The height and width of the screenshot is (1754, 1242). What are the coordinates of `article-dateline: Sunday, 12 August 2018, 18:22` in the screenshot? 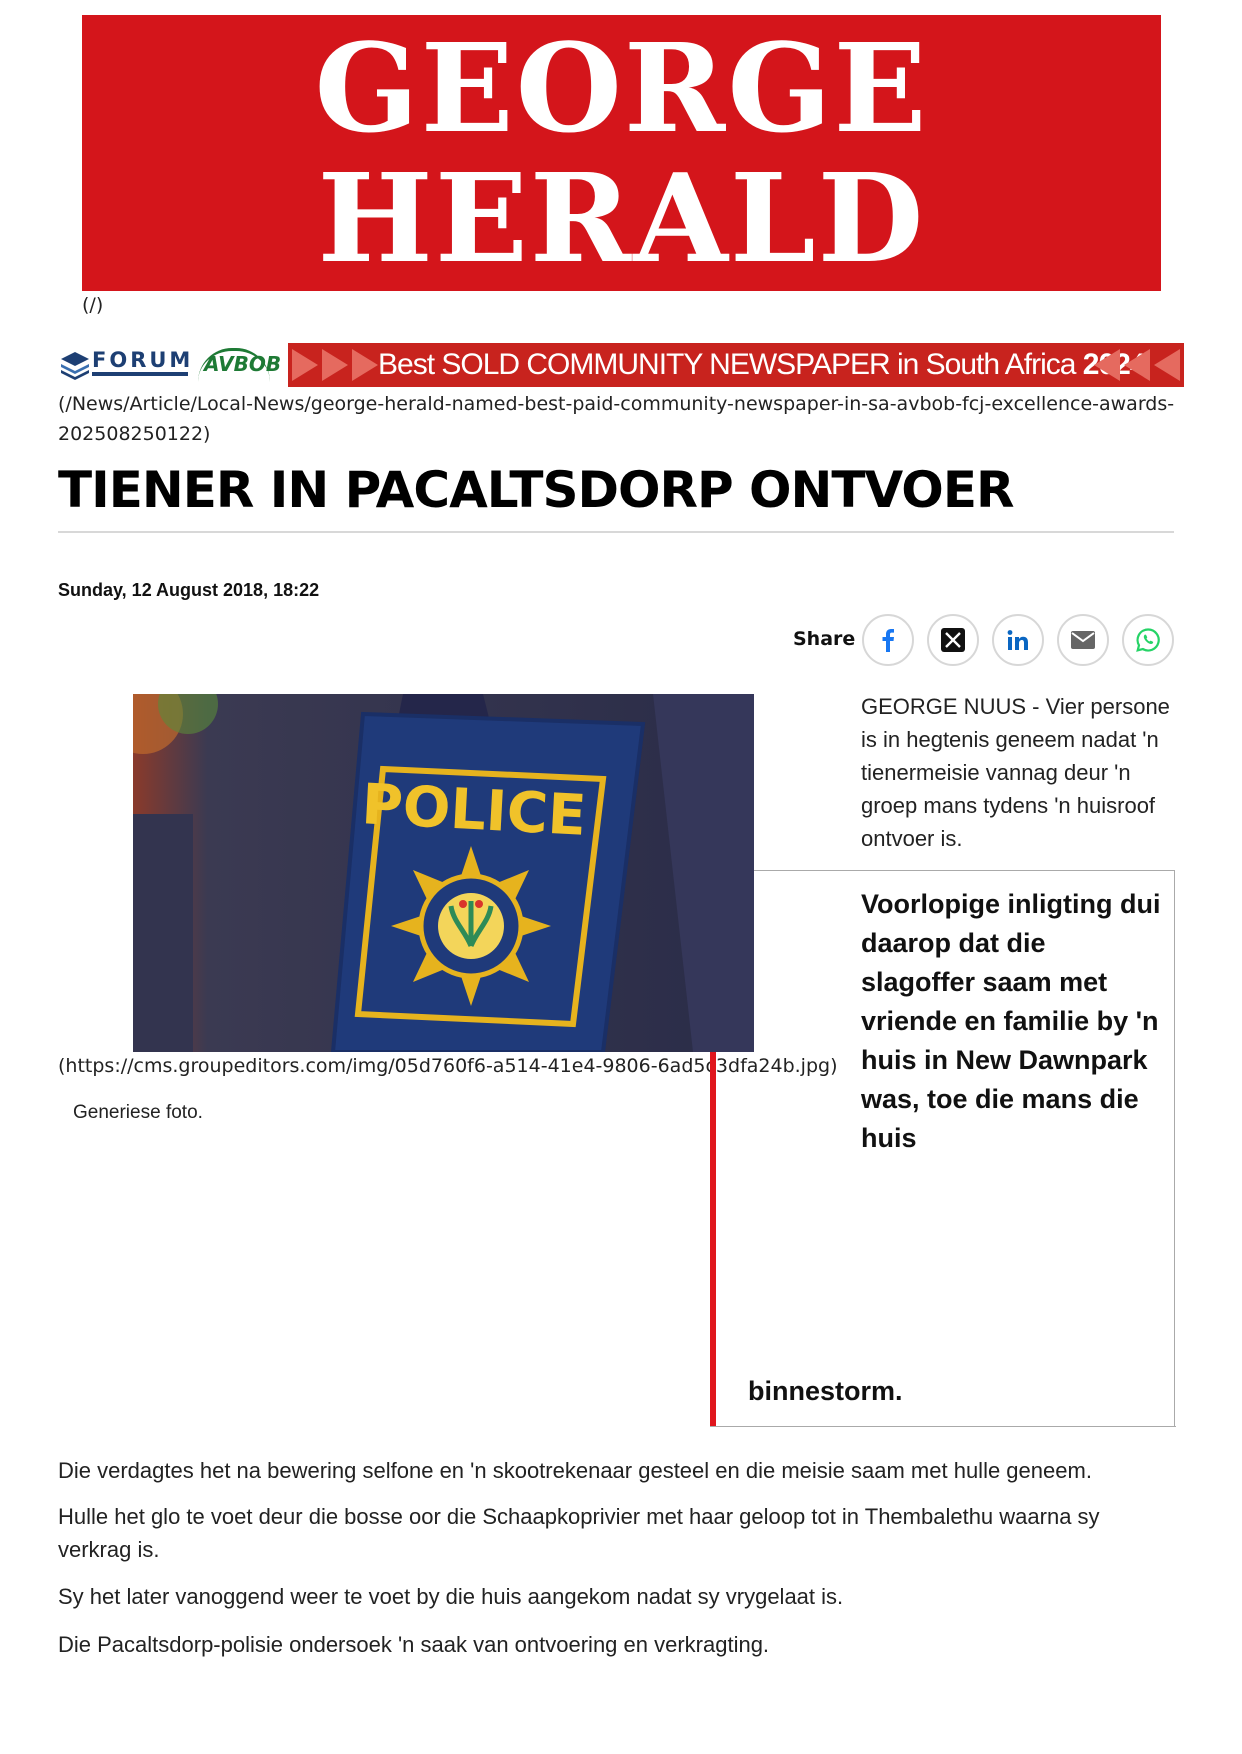 It's located at (189, 590).